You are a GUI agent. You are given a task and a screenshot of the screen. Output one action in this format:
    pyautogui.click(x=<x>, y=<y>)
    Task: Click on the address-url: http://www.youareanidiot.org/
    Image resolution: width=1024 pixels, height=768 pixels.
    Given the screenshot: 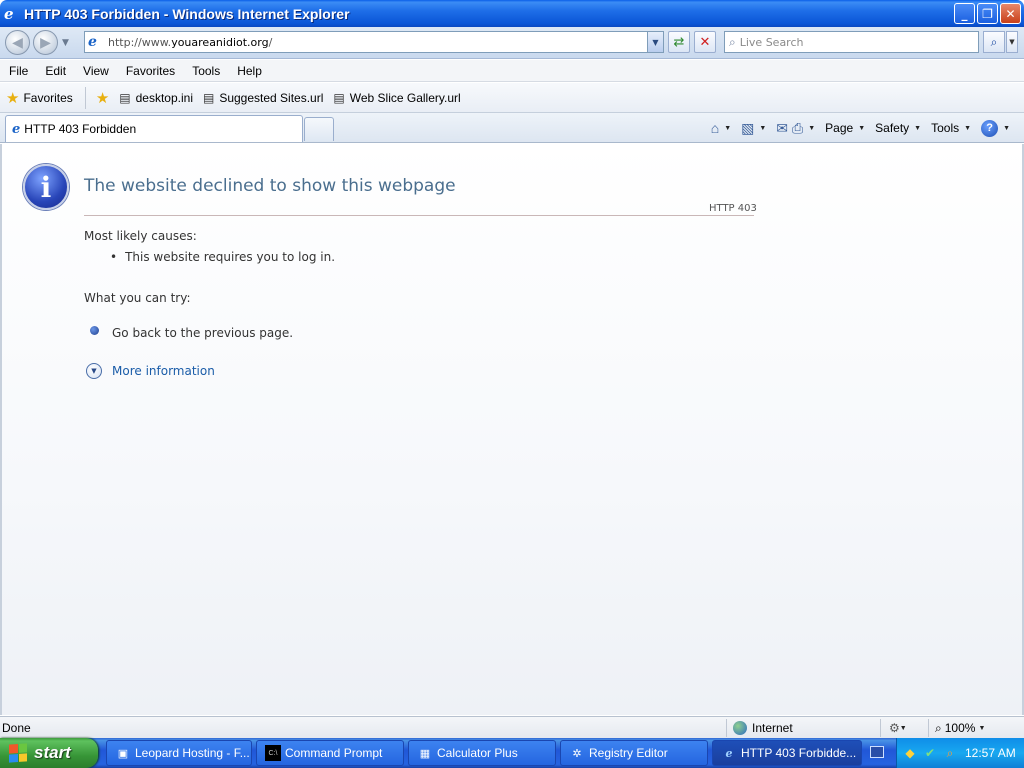 What is the action you would take?
    pyautogui.click(x=190, y=42)
    